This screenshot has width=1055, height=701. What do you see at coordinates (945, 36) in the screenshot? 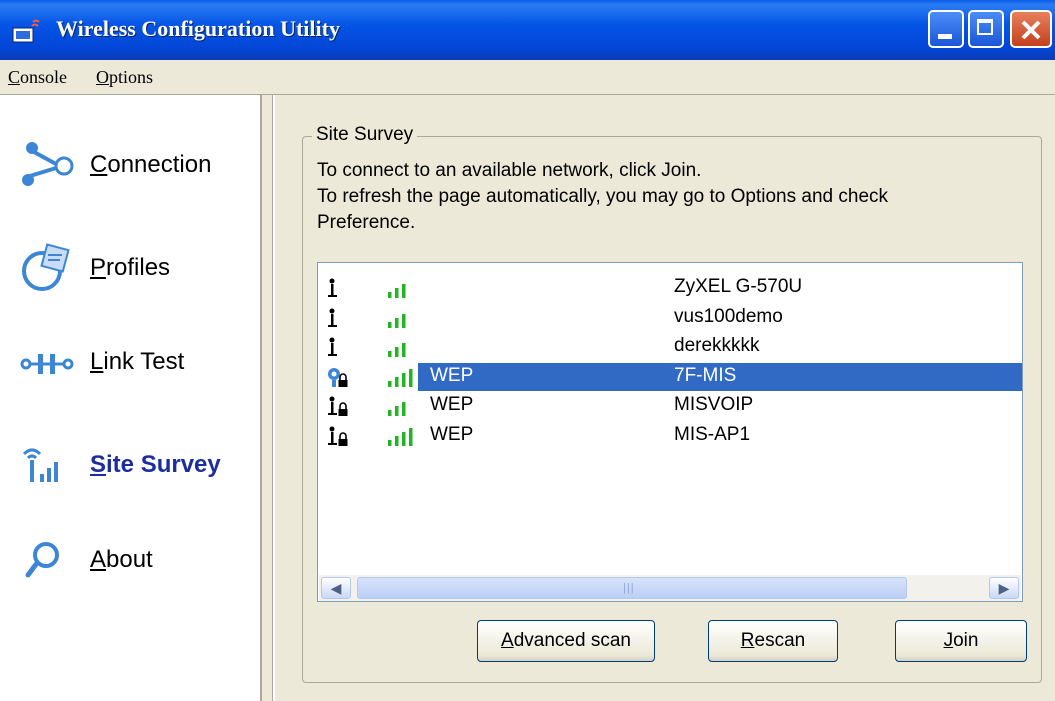
I see `minimize-icon` at bounding box center [945, 36].